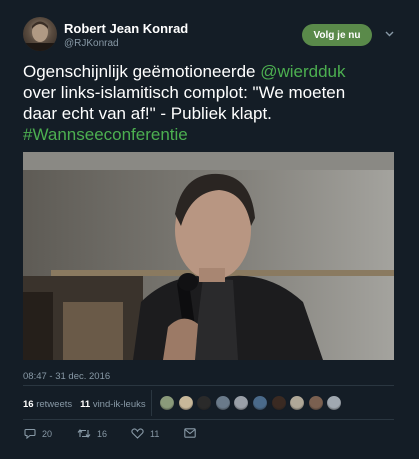 The image size is (419, 459). I want to click on avatar-portrait, so click(40, 36).